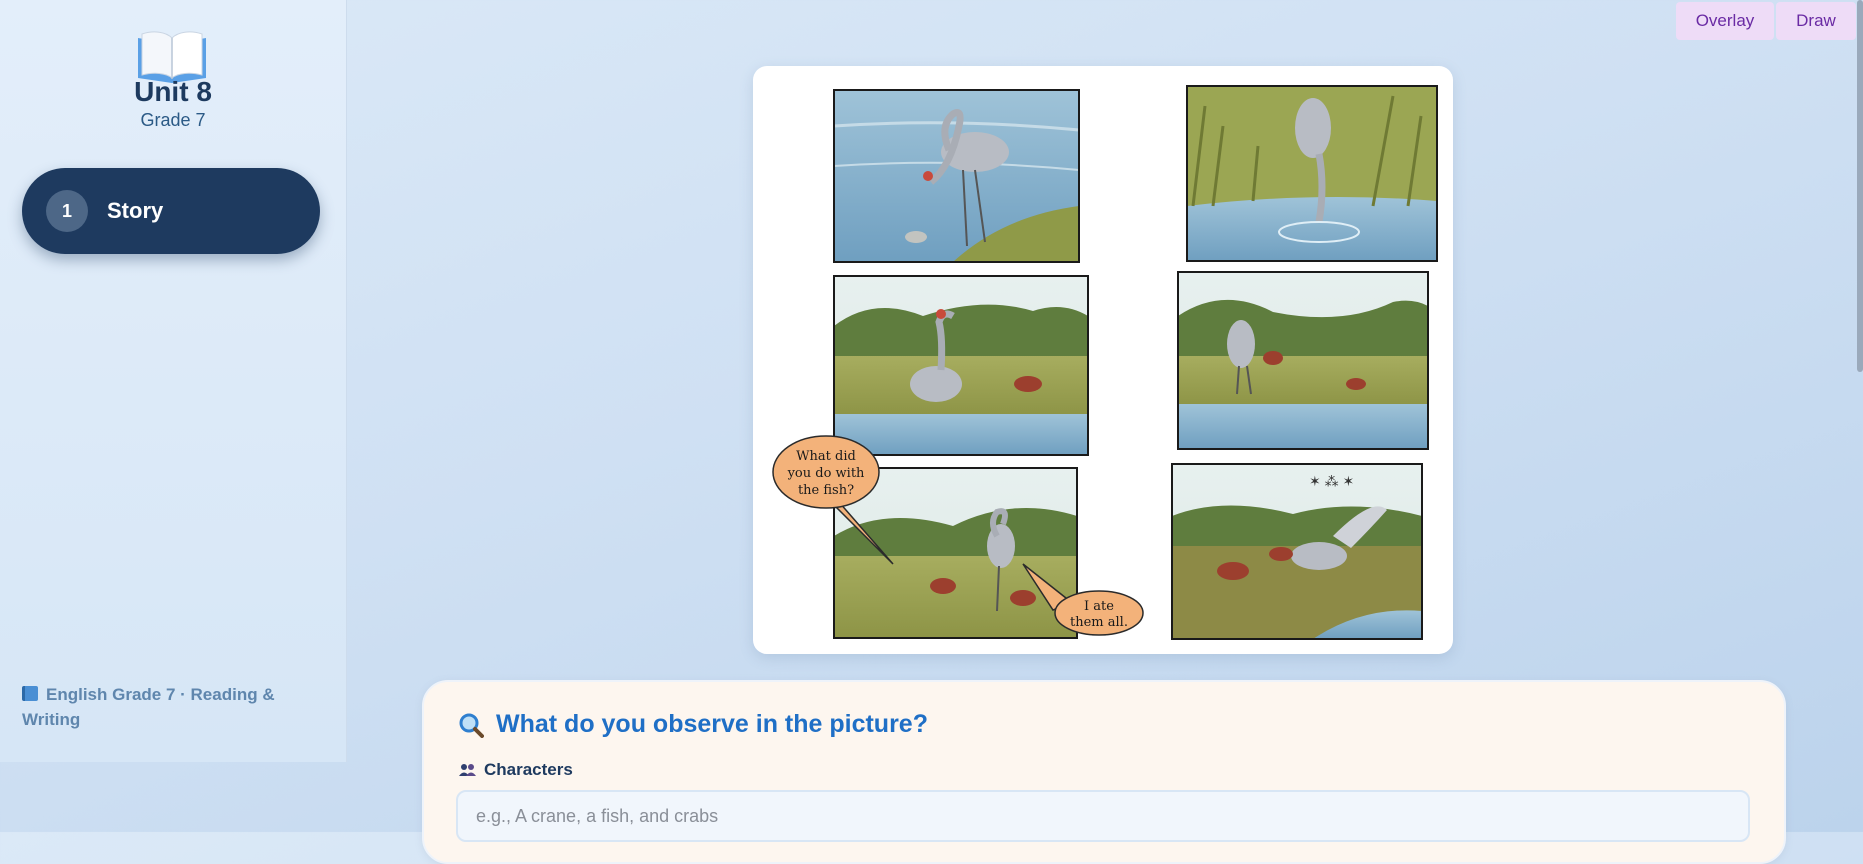 The image size is (1863, 864). I want to click on nav-item-label: Story, so click(135, 210).